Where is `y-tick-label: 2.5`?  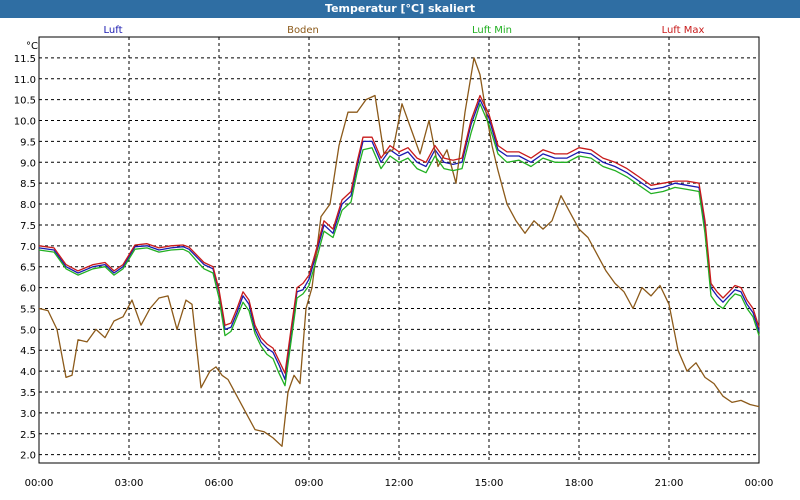 y-tick-label: 2.5 is located at coordinates (28, 435).